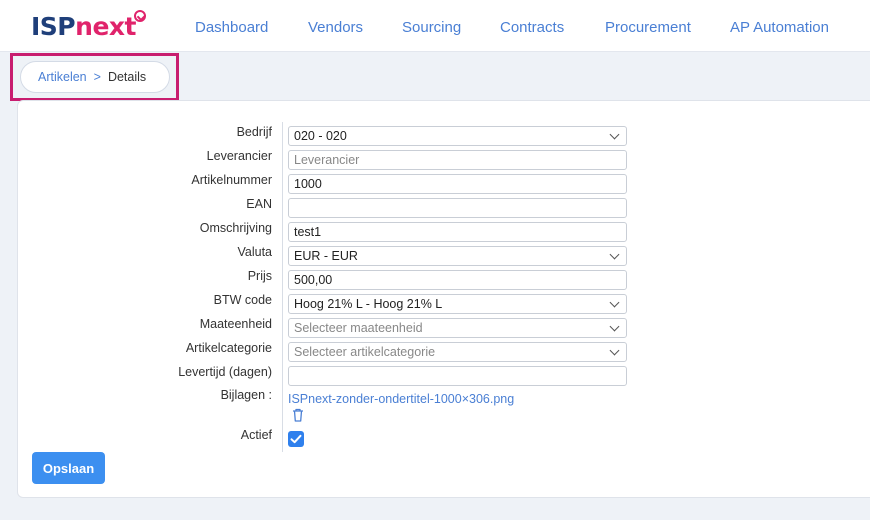 This screenshot has width=870, height=520. What do you see at coordinates (648, 27) in the screenshot?
I see `nav-procurement: Procurement` at bounding box center [648, 27].